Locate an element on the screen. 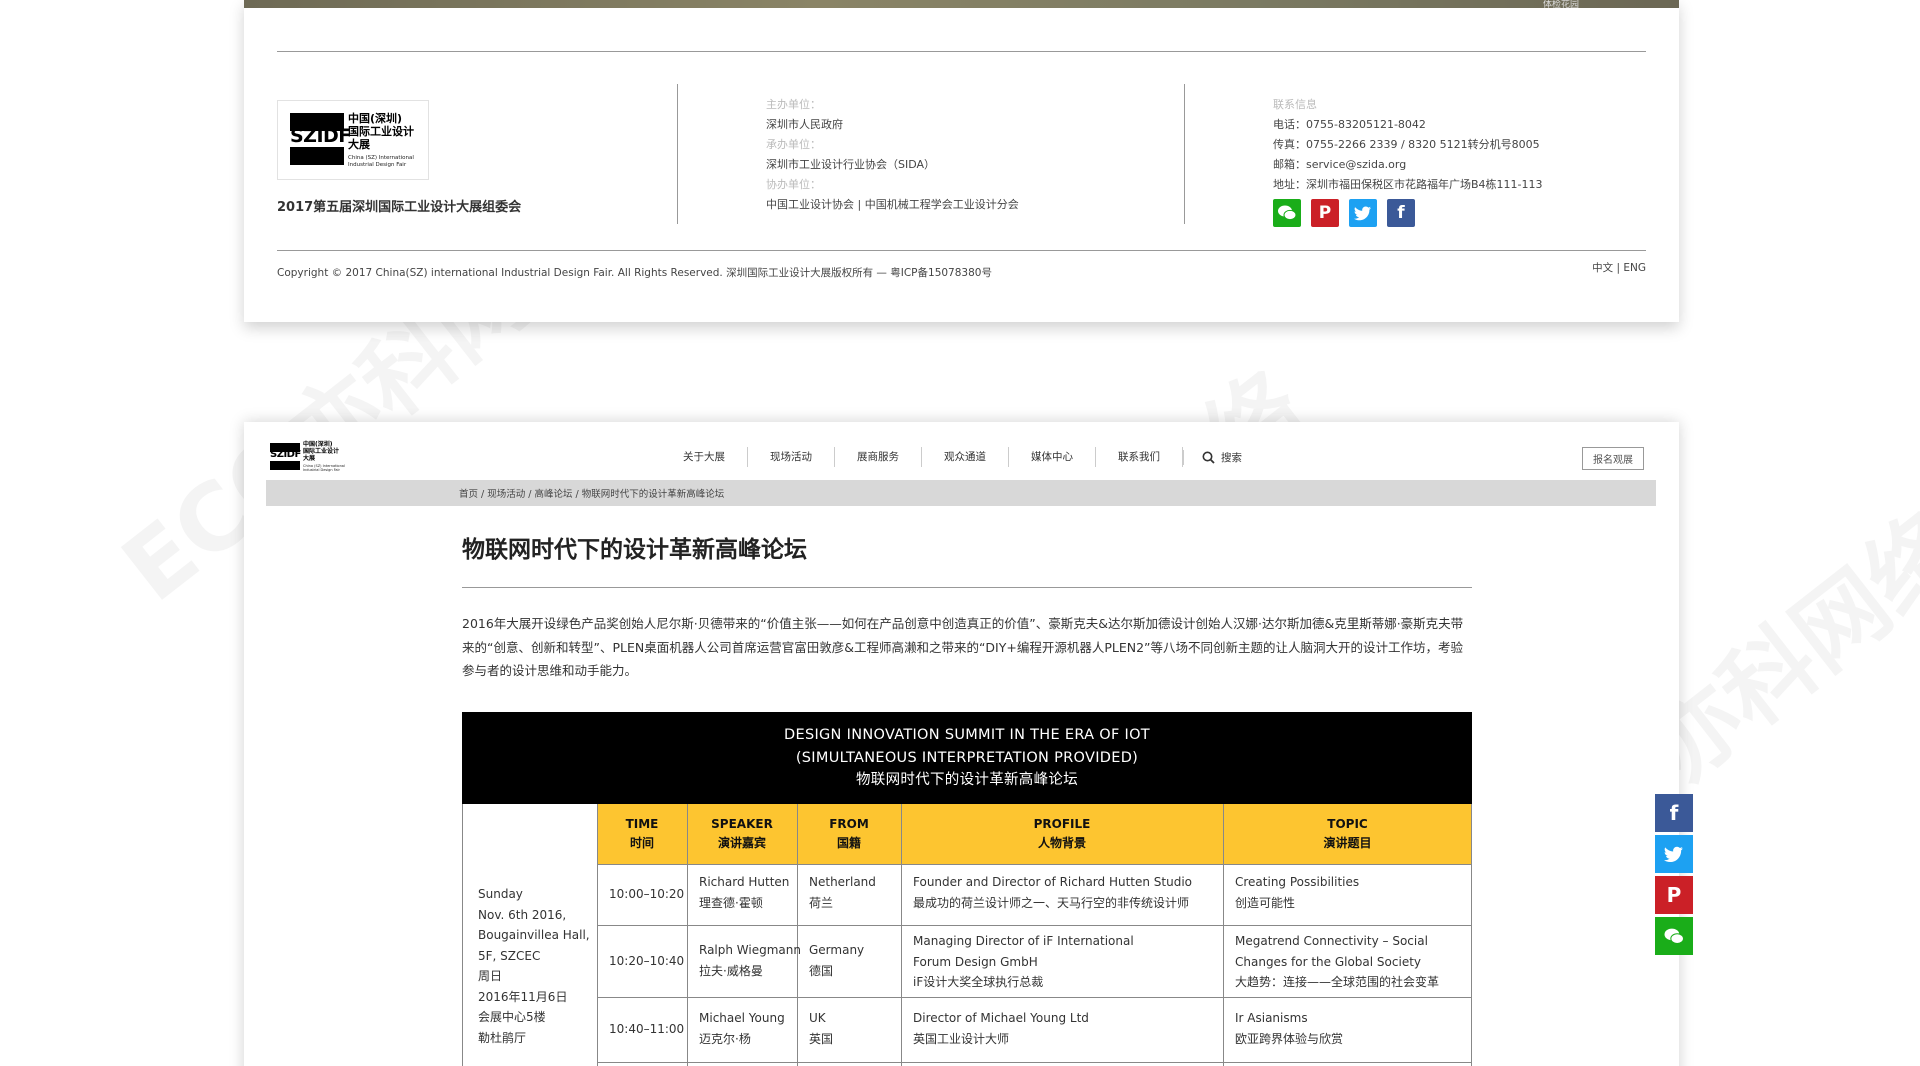 The height and width of the screenshot is (1066, 1920). schedule-note: (SIMULTANEOUS INTERPRETATION PROVIDED) is located at coordinates (967, 757).